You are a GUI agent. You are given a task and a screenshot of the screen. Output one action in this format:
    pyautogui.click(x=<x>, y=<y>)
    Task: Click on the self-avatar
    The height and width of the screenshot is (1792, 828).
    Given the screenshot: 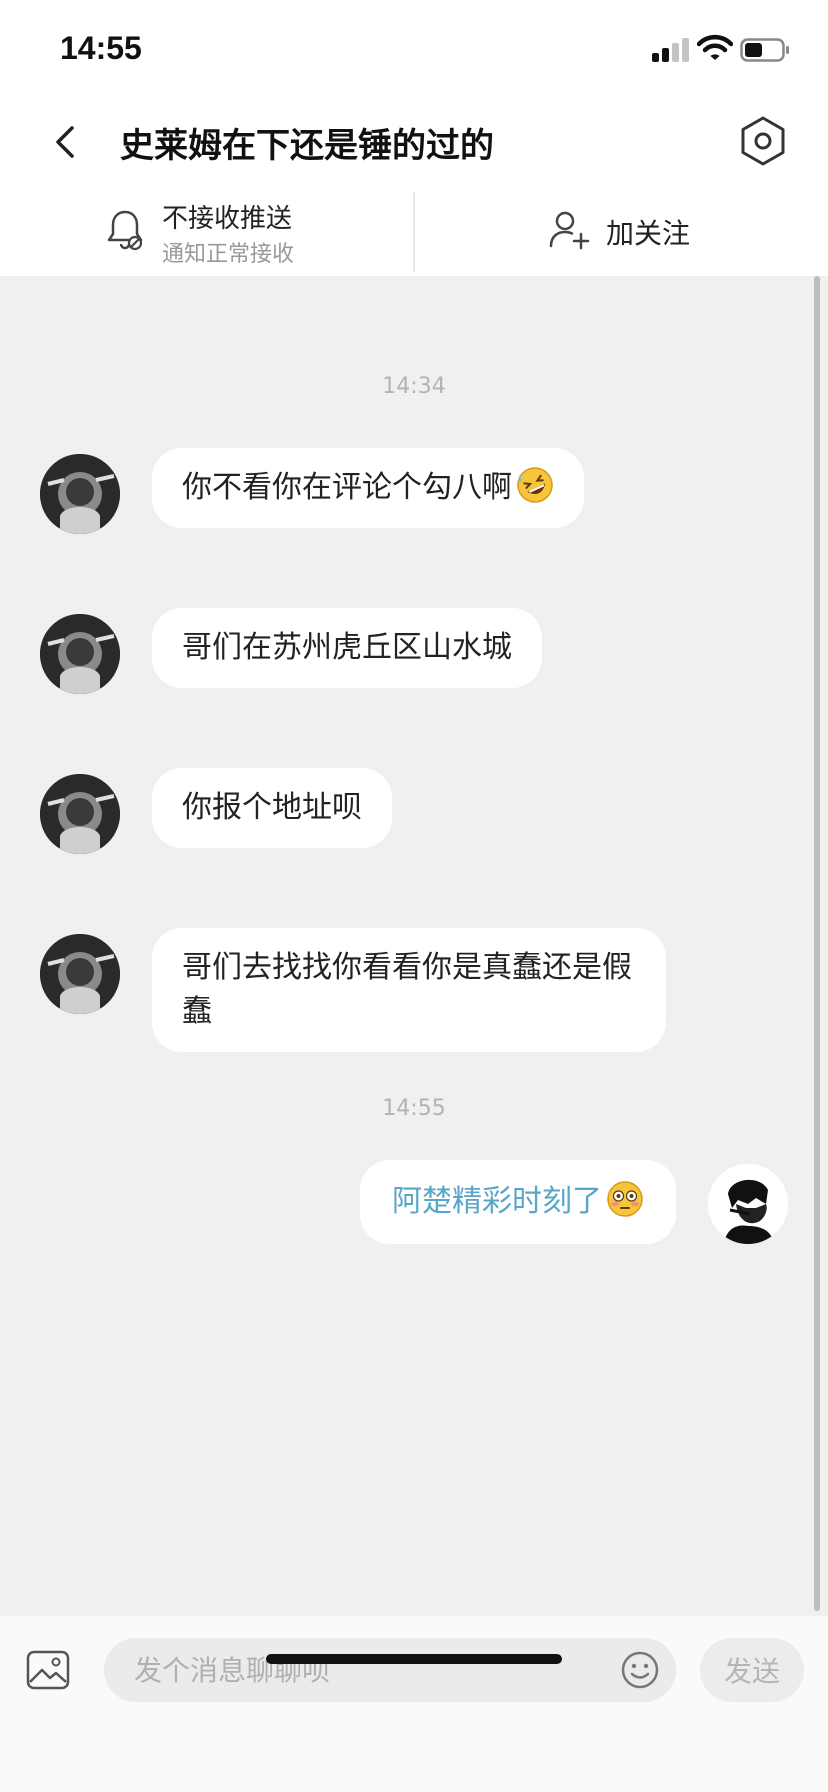 What is the action you would take?
    pyautogui.click(x=748, y=1204)
    